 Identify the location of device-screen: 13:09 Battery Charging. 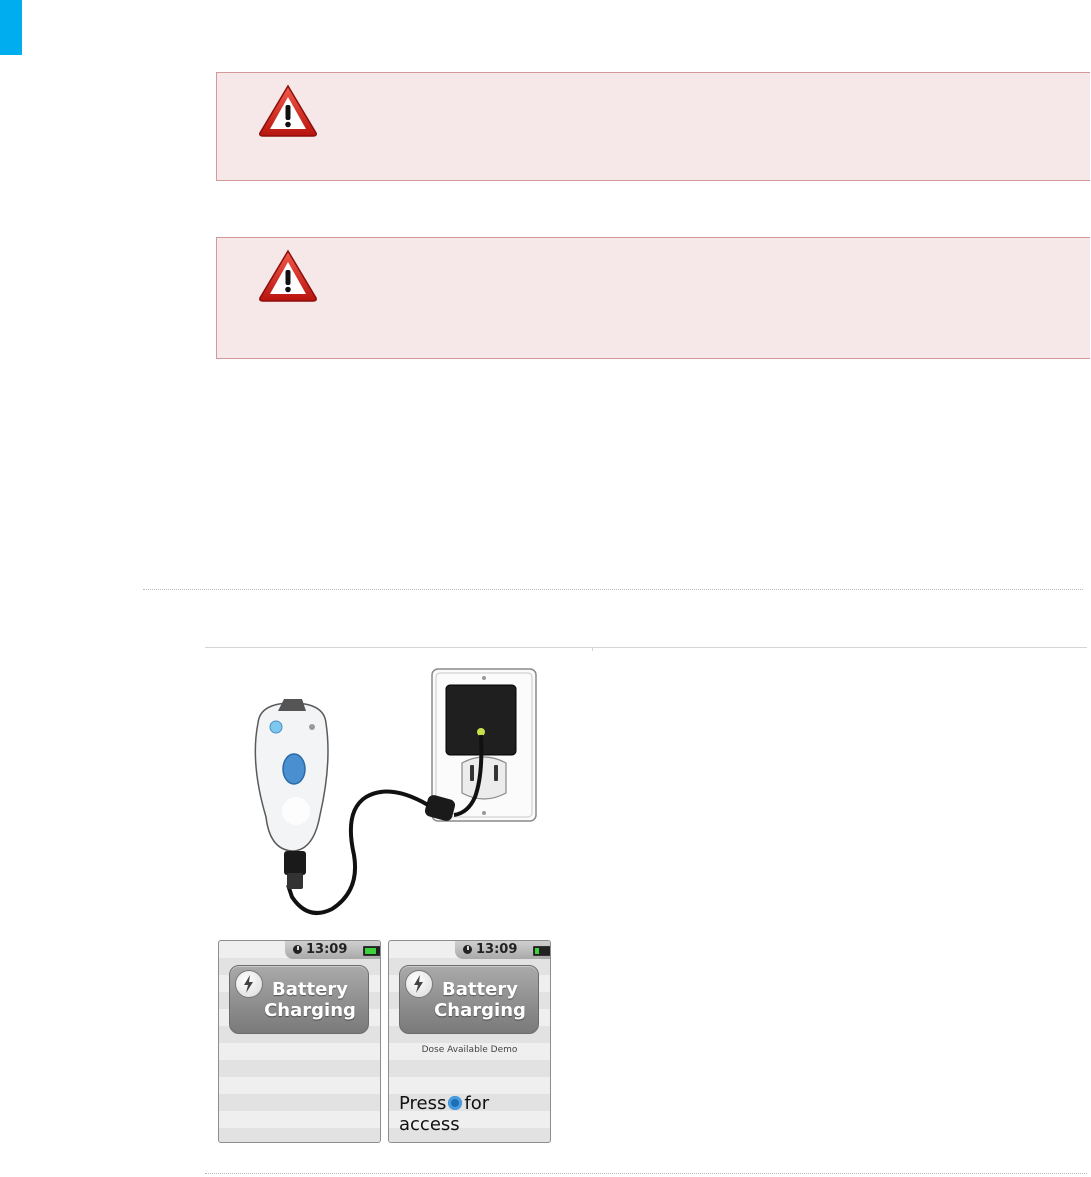
(299, 1041).